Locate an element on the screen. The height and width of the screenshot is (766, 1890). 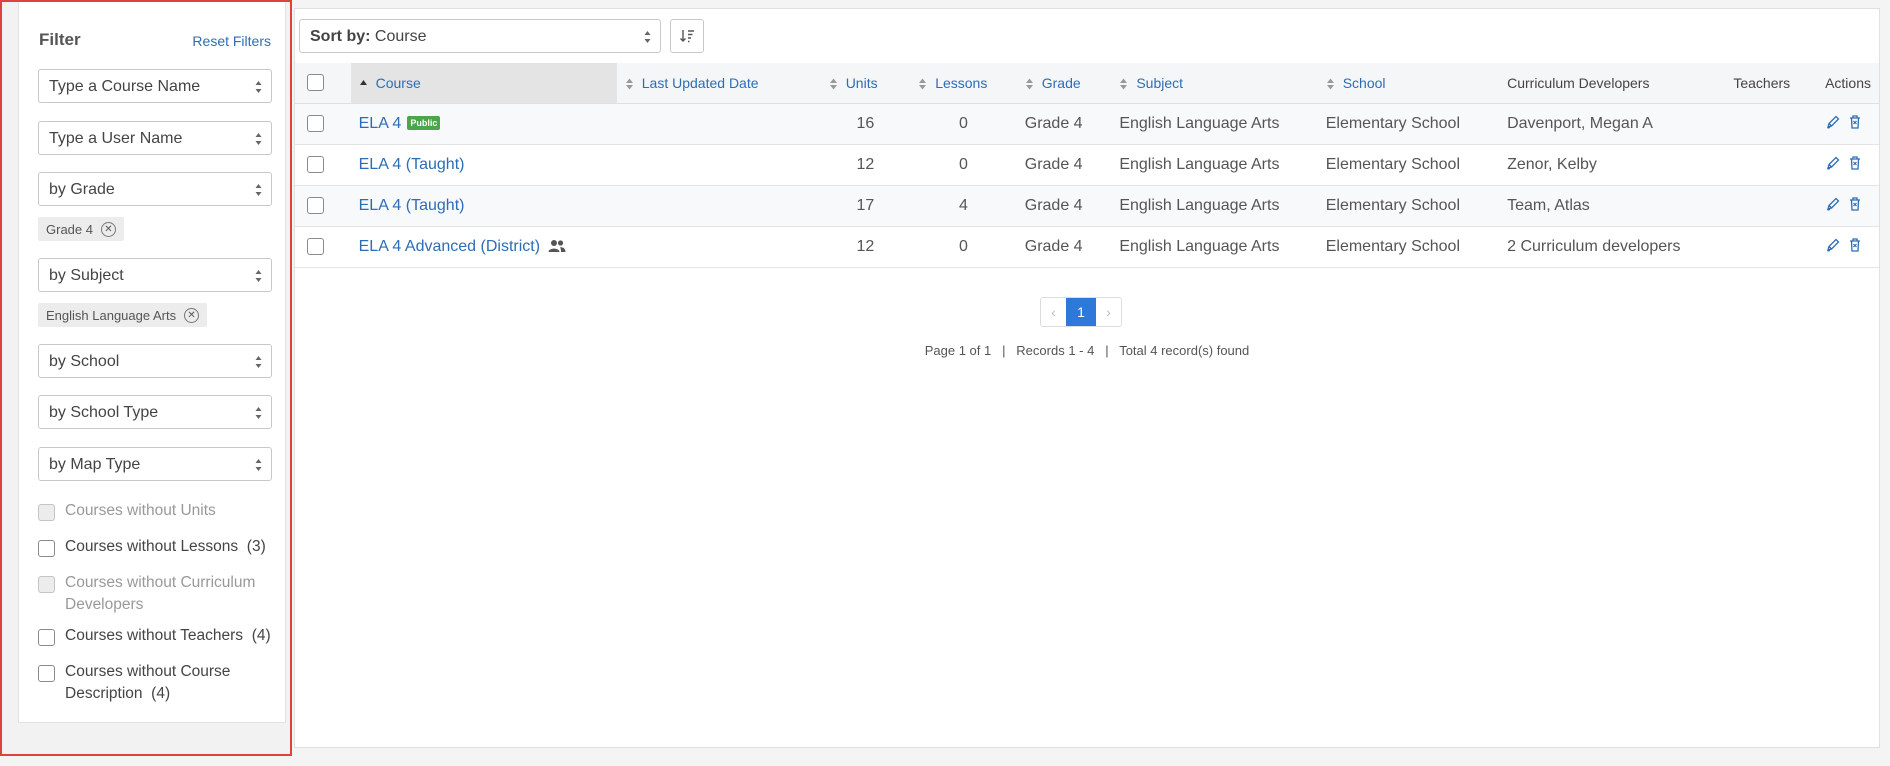
public-badge: Public is located at coordinates (424, 122).